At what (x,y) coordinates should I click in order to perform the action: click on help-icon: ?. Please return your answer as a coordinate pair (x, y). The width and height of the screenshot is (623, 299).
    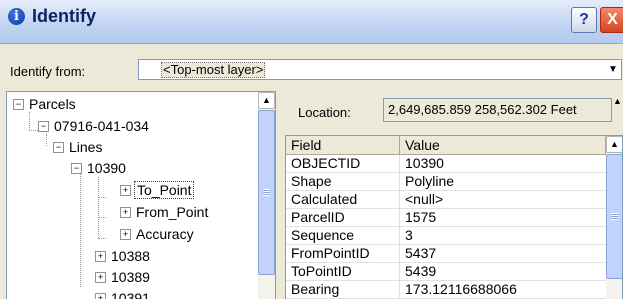
    Looking at the image, I should click on (584, 19).